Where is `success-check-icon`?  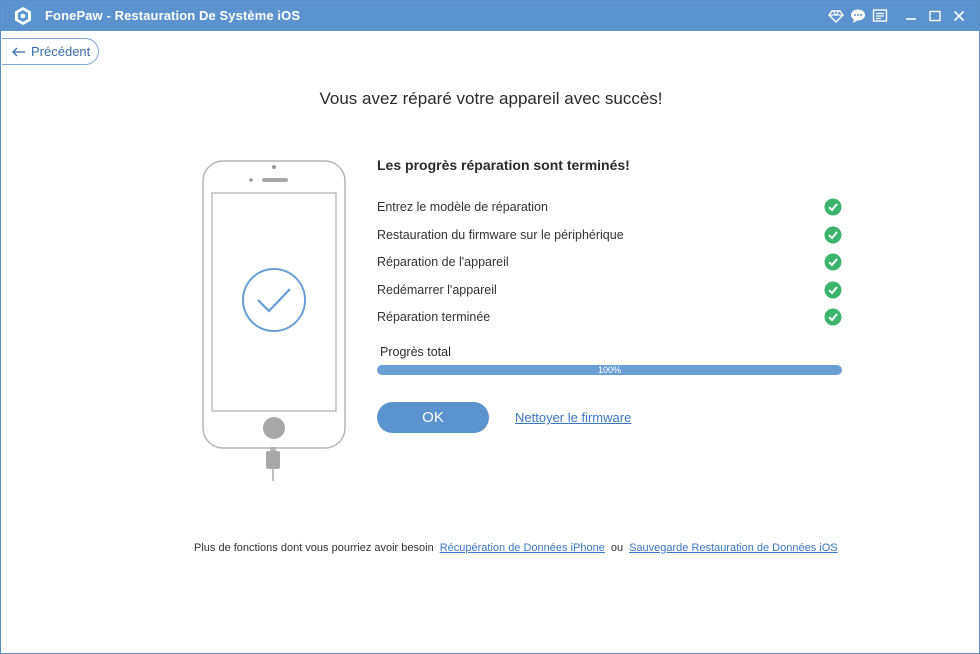
success-check-icon is located at coordinates (274, 300).